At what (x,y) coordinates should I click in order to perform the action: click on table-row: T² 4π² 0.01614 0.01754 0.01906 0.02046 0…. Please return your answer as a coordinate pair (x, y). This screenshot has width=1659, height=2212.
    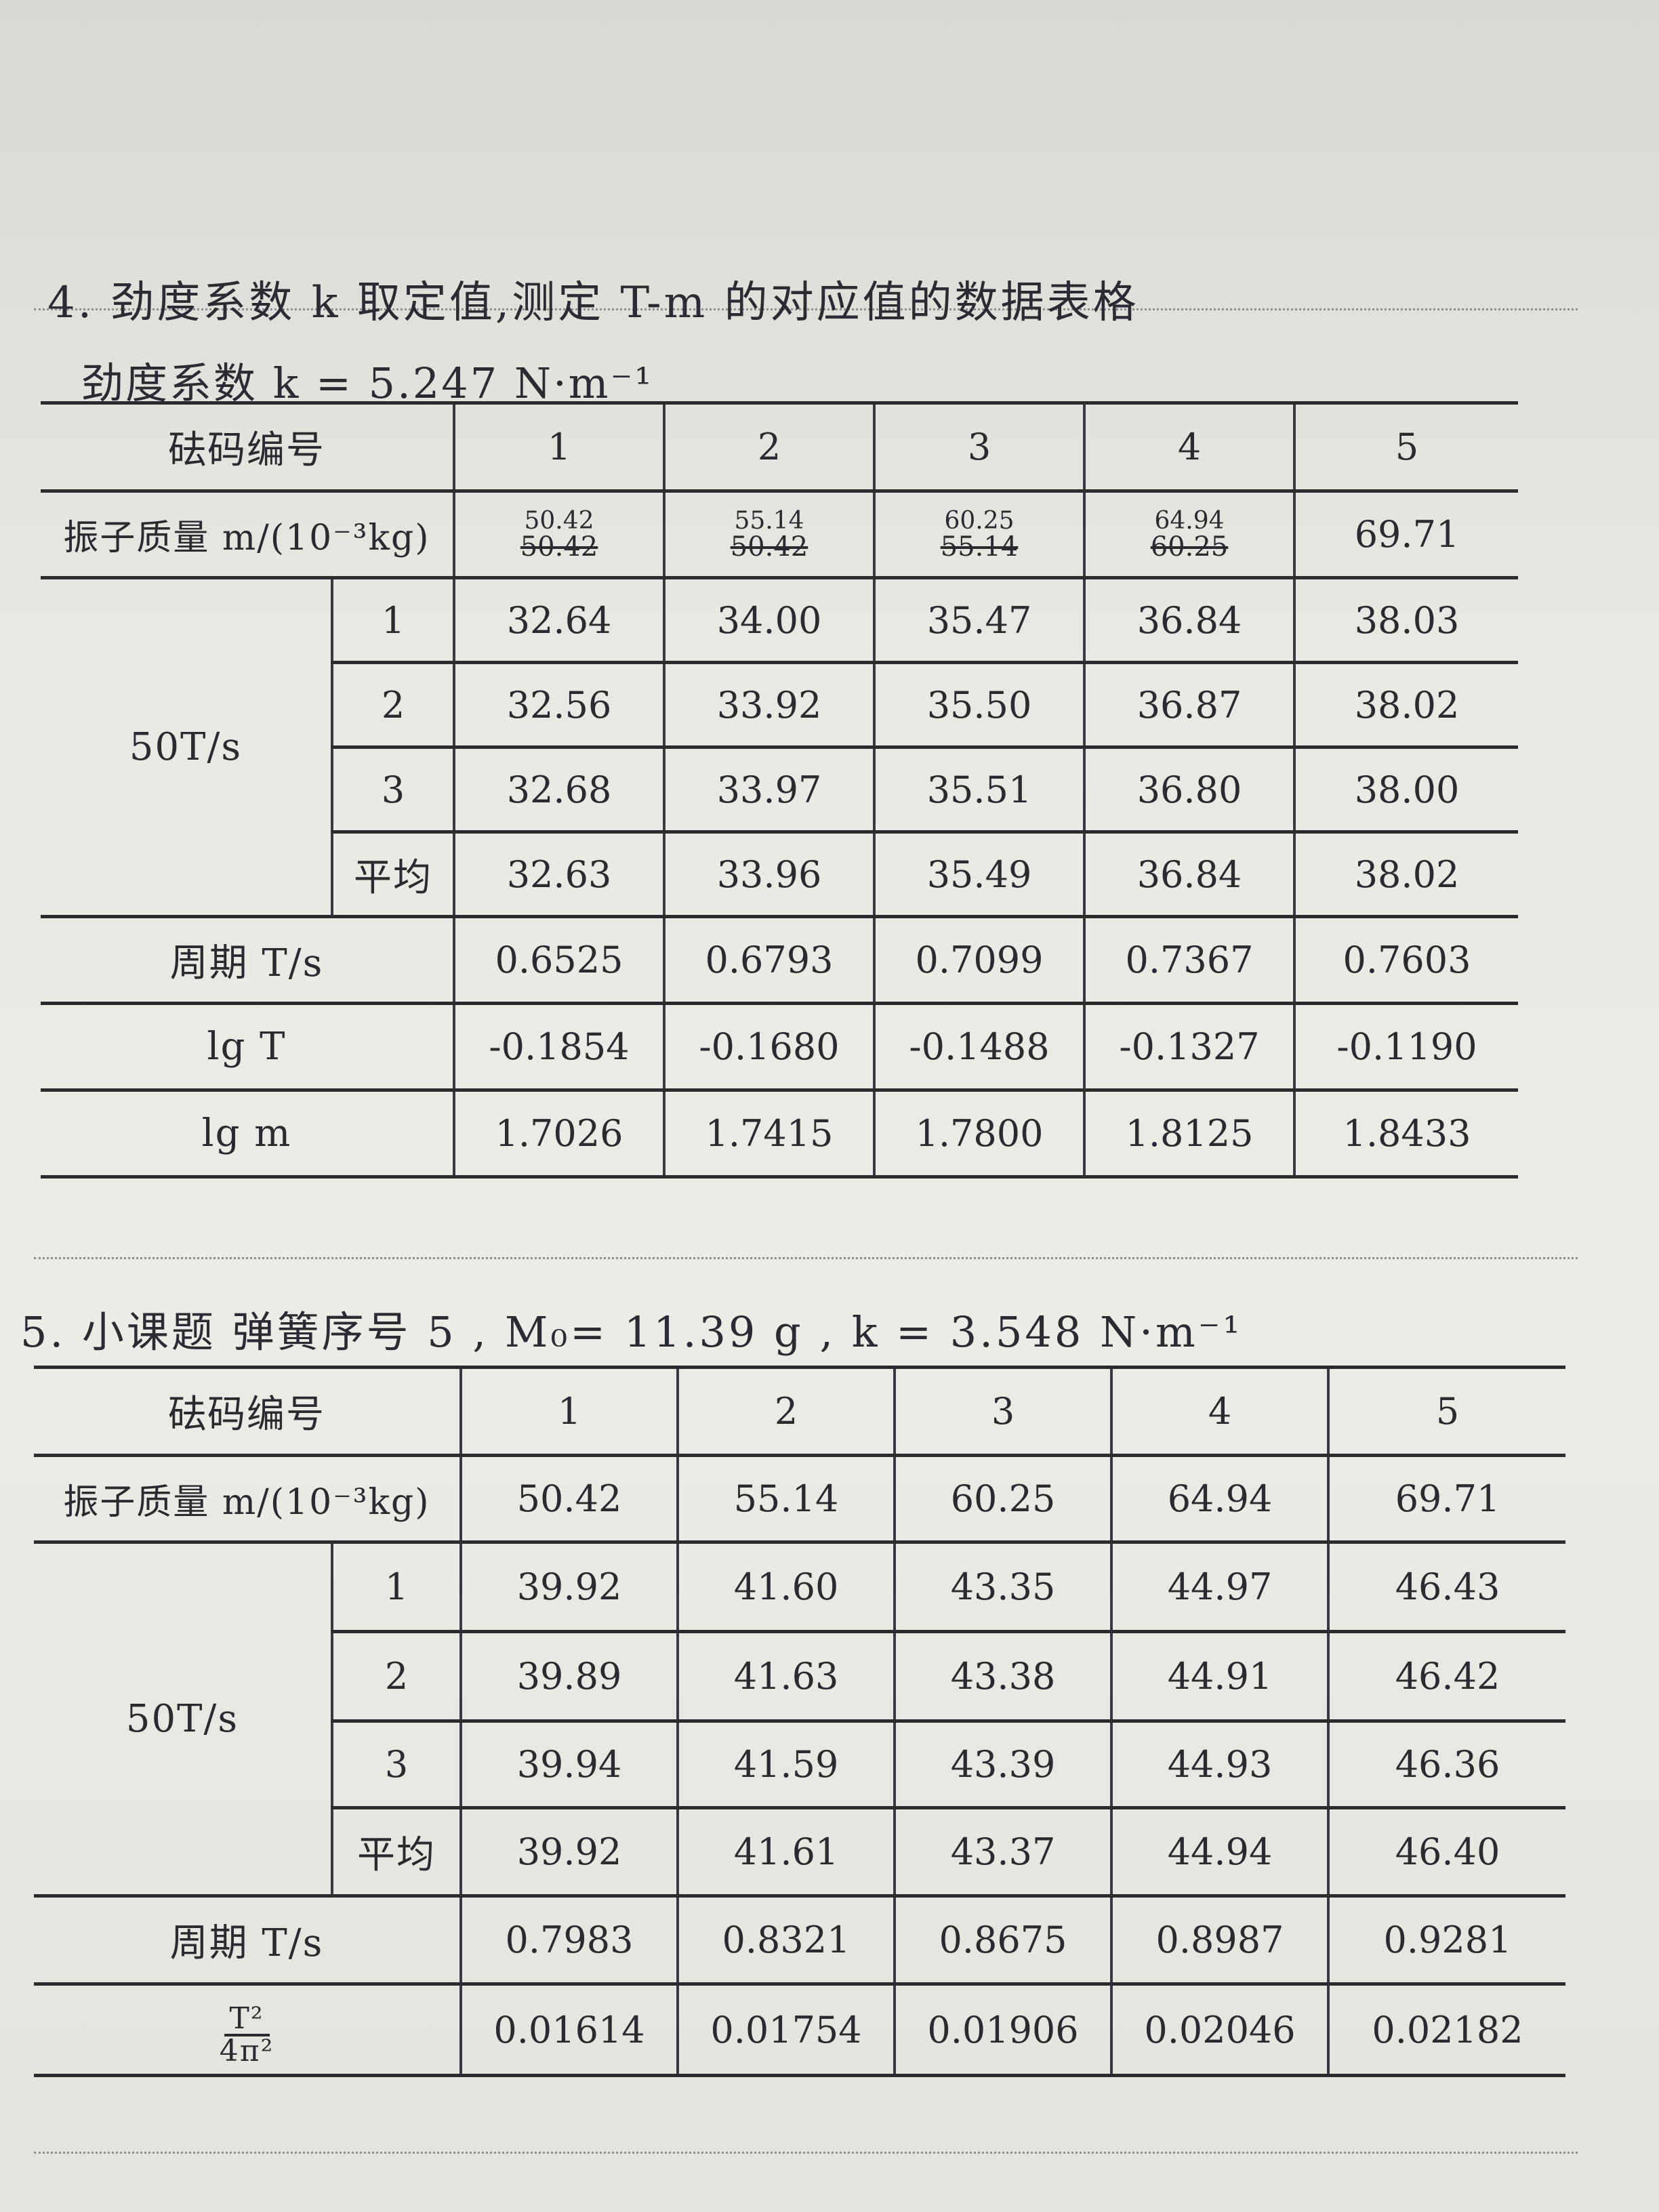
    Looking at the image, I should click on (800, 2030).